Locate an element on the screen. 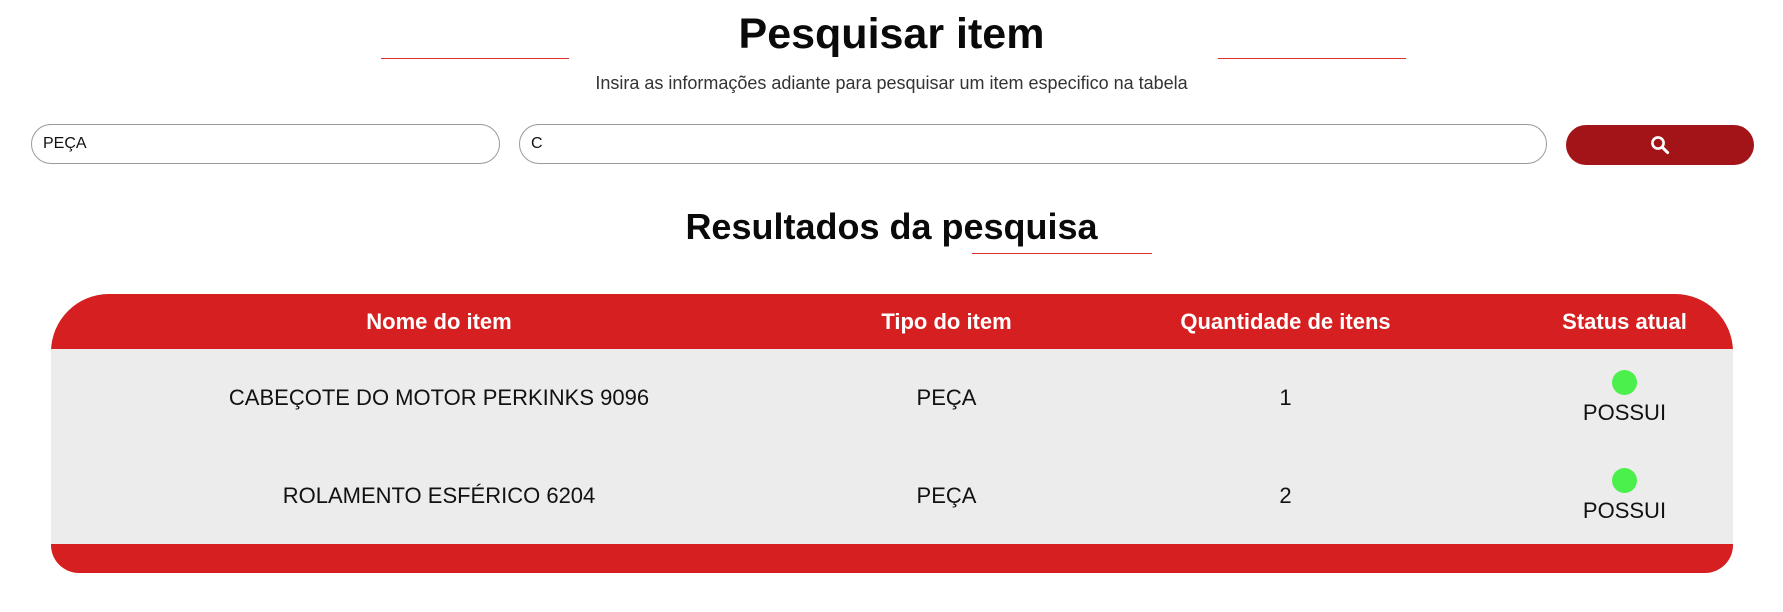 The width and height of the screenshot is (1783, 612). title-left-underline is located at coordinates (475, 58).